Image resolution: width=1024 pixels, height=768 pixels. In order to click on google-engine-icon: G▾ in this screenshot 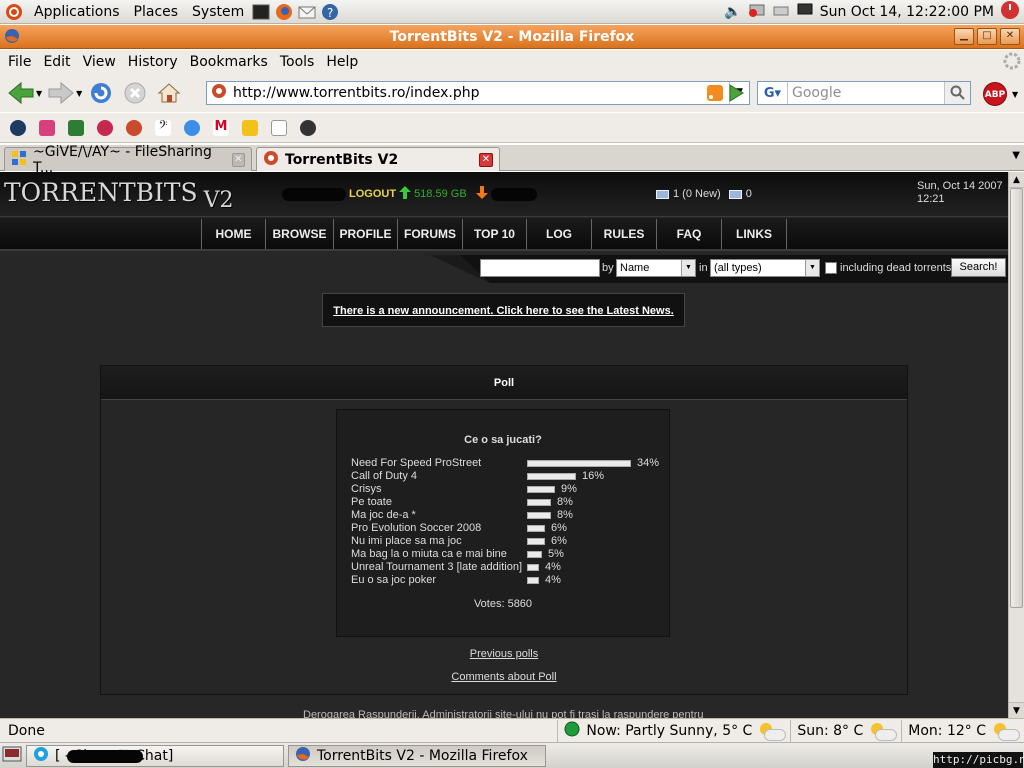, I will do `click(773, 93)`.